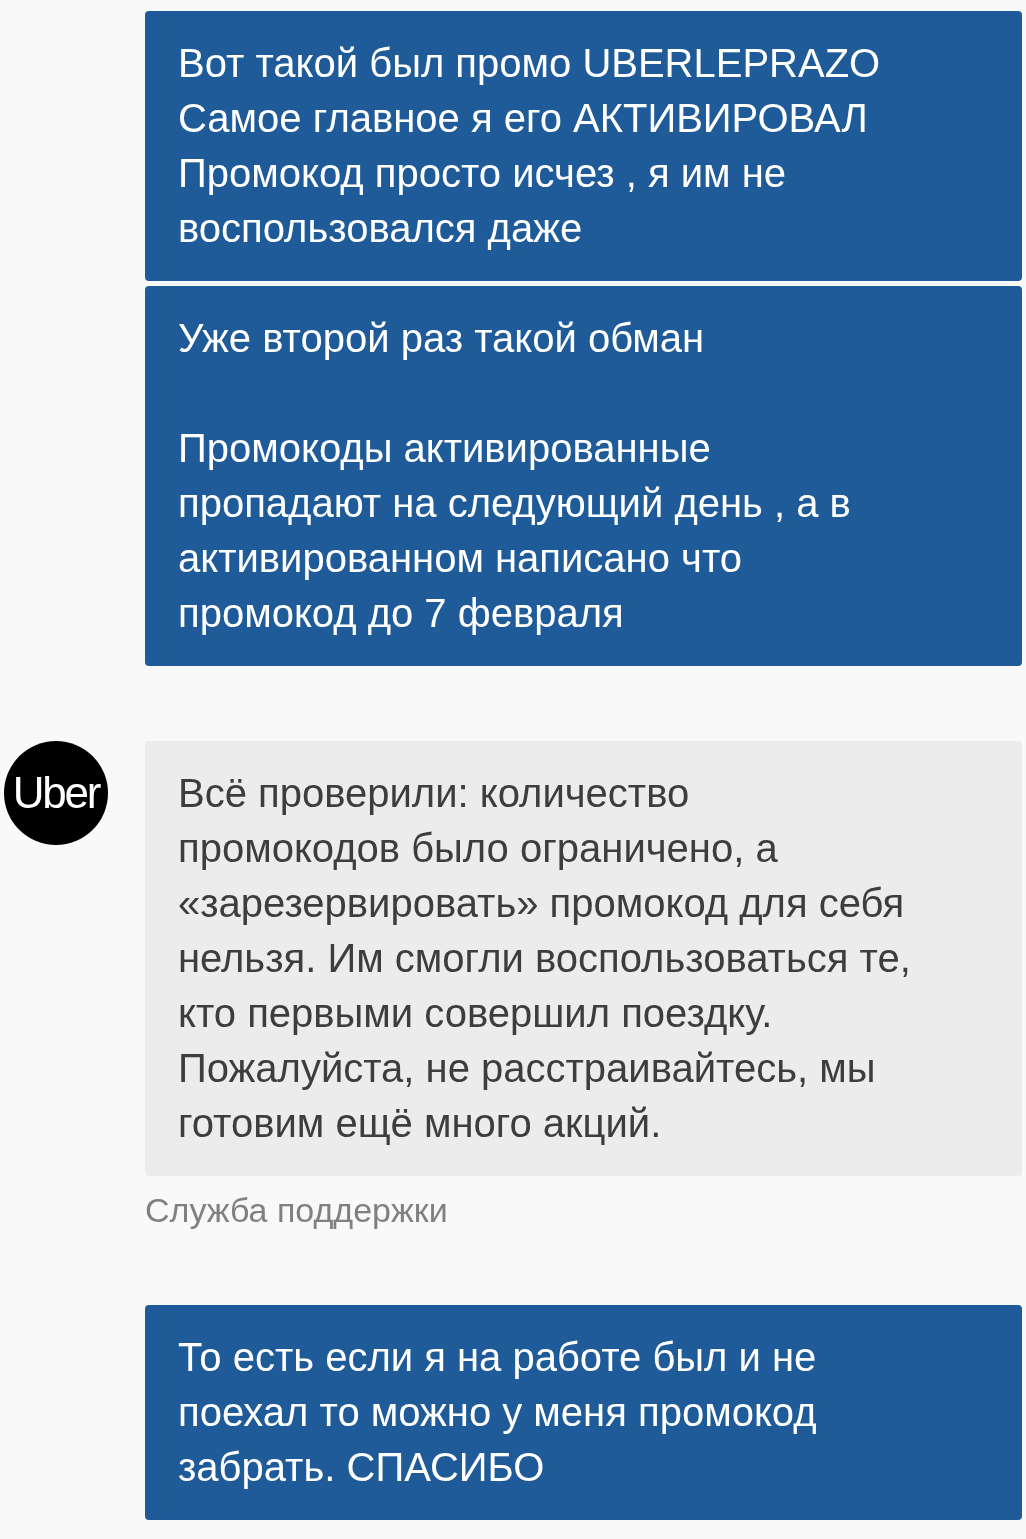  Describe the element at coordinates (583, 1412) in the screenshot. I see `outgoing-message: То есть если я на работе был и не поехал то можно у меня промокод забрать. СПАСИБО` at that location.